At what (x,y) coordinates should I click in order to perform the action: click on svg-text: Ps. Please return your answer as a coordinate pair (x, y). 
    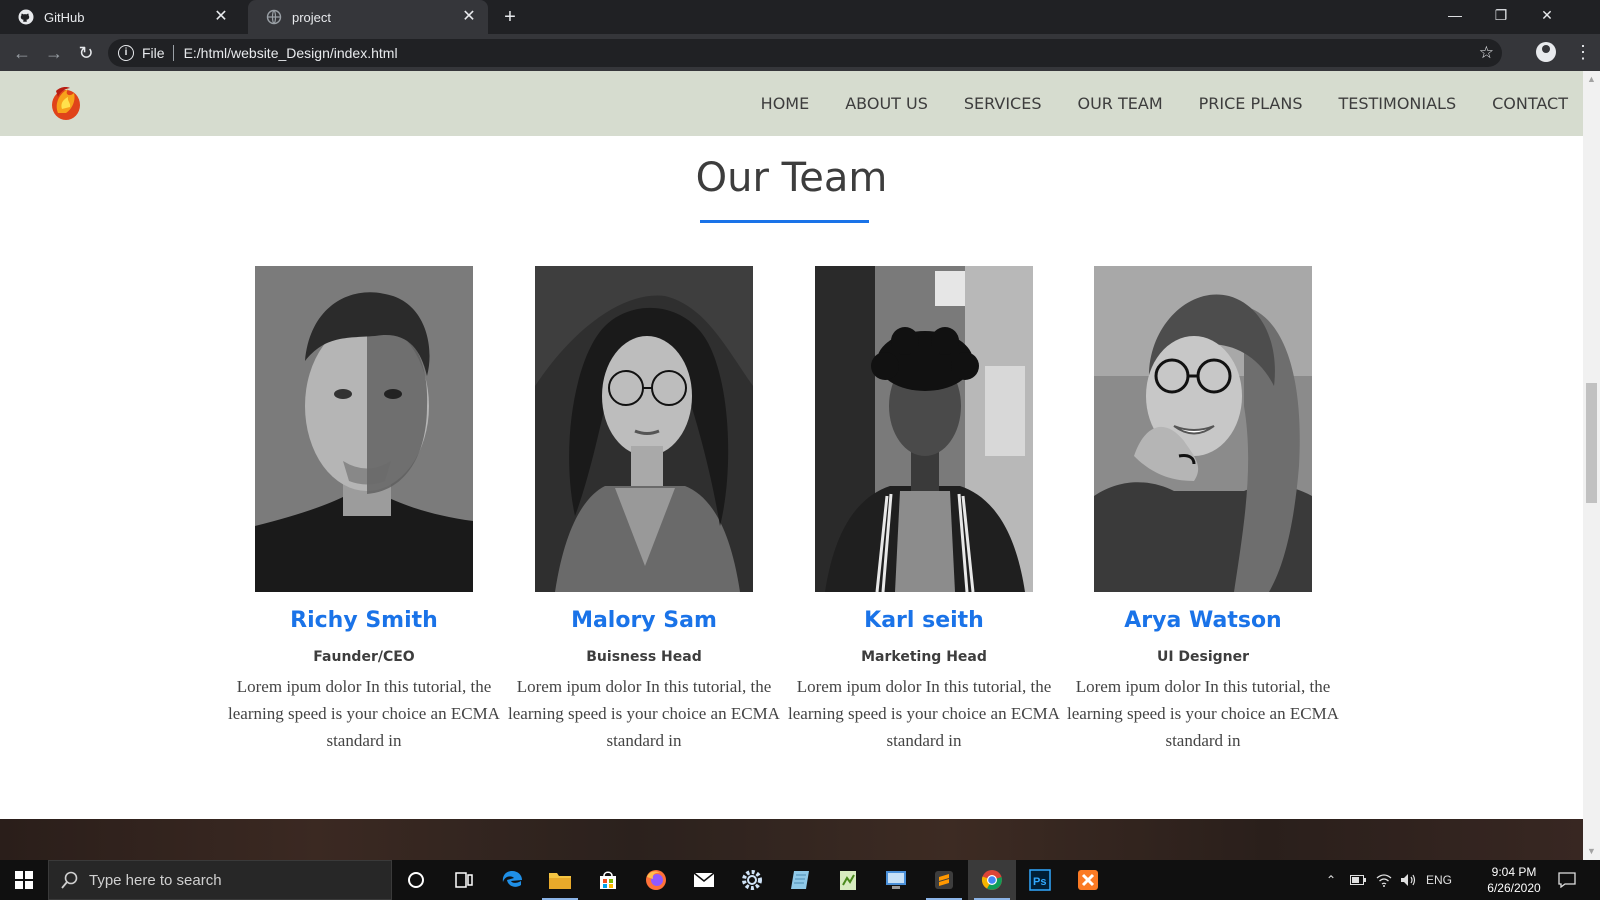
    Looking at the image, I should click on (1039, 882).